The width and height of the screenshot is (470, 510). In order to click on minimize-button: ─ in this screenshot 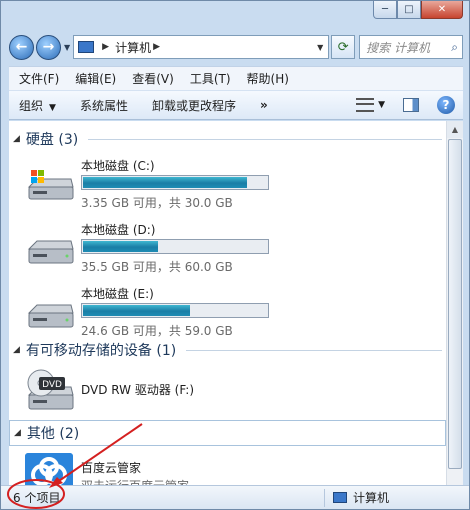, I will do `click(385, 10)`.